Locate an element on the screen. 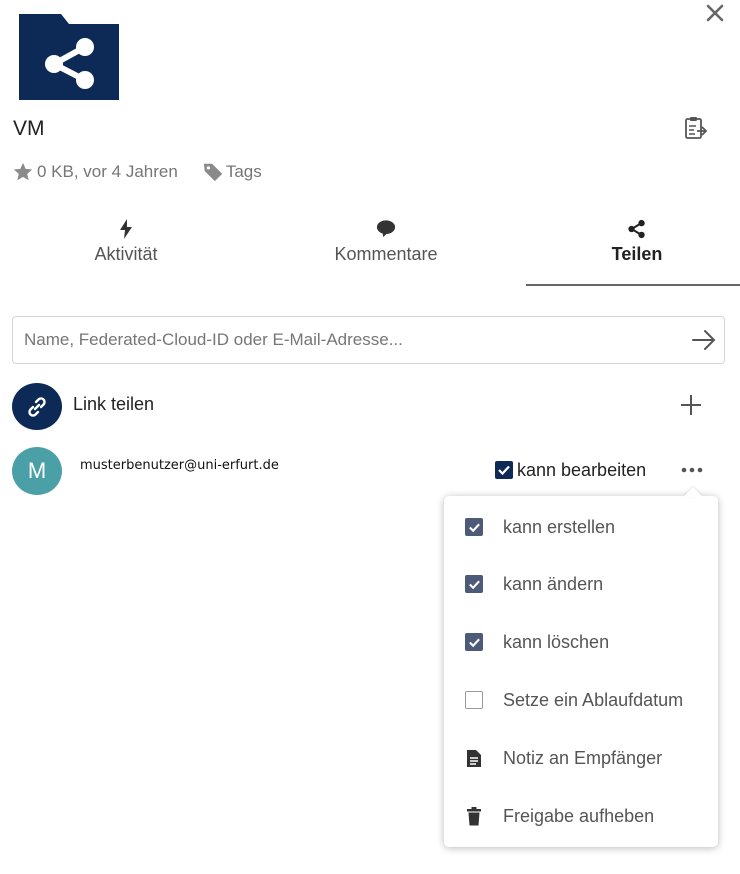 Image resolution: width=740 pixels, height=874 pixels. plus-icon is located at coordinates (691, 405).